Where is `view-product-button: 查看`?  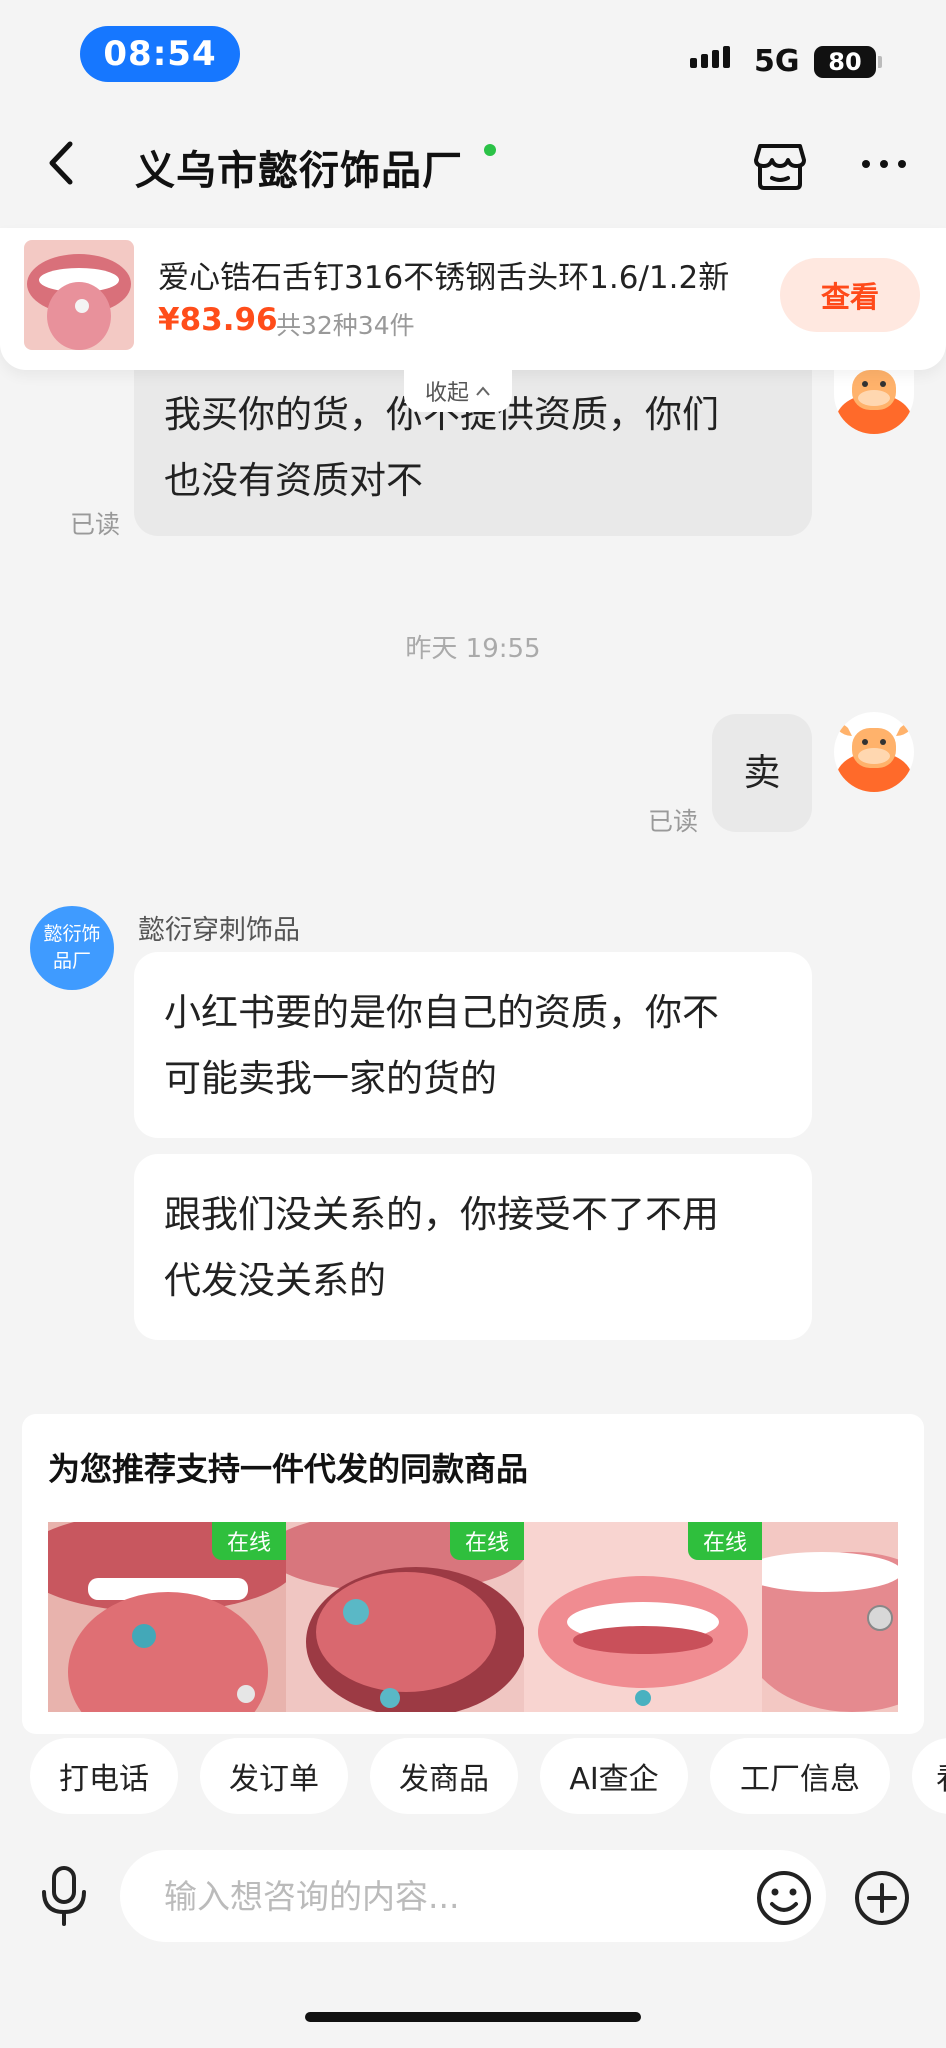 view-product-button: 查看 is located at coordinates (850, 295).